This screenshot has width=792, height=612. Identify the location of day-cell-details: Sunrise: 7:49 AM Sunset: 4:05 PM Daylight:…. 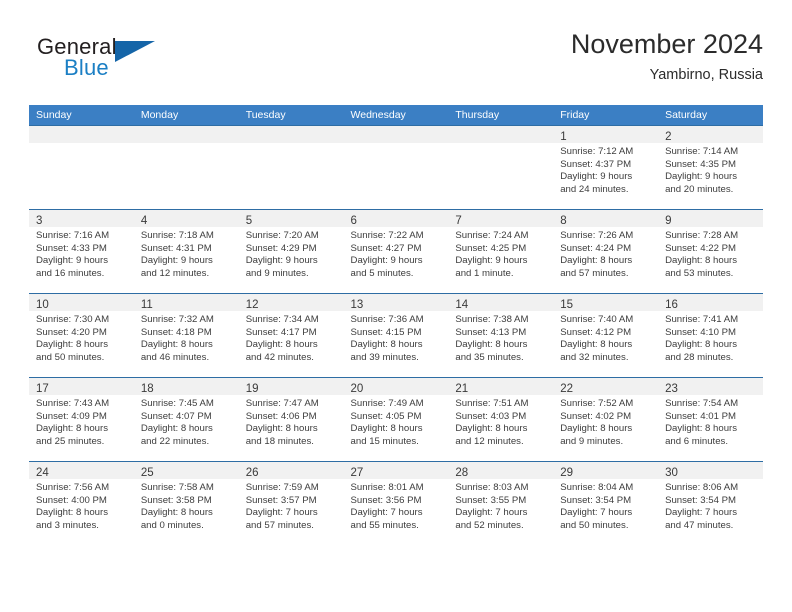
(396, 421).